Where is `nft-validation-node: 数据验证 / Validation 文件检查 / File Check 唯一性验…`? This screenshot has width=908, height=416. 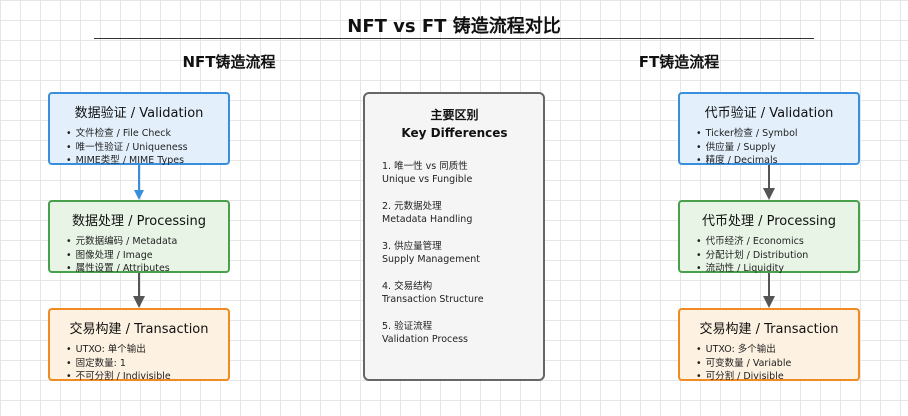 nft-validation-node: 数据验证 / Validation 文件检查 / File Check 唯一性验… is located at coordinates (139, 130).